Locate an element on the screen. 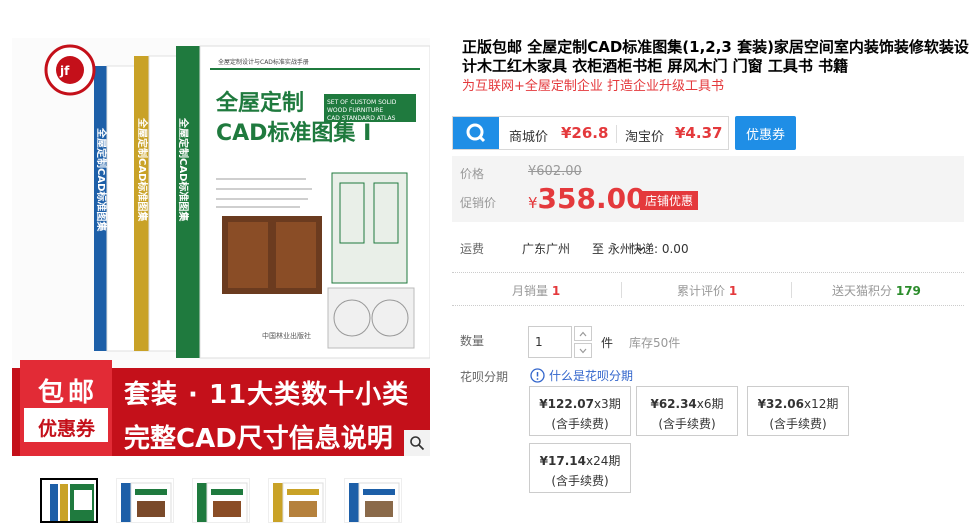 This screenshot has height=523, width=976. quantity-decrease-button is located at coordinates (583, 350).